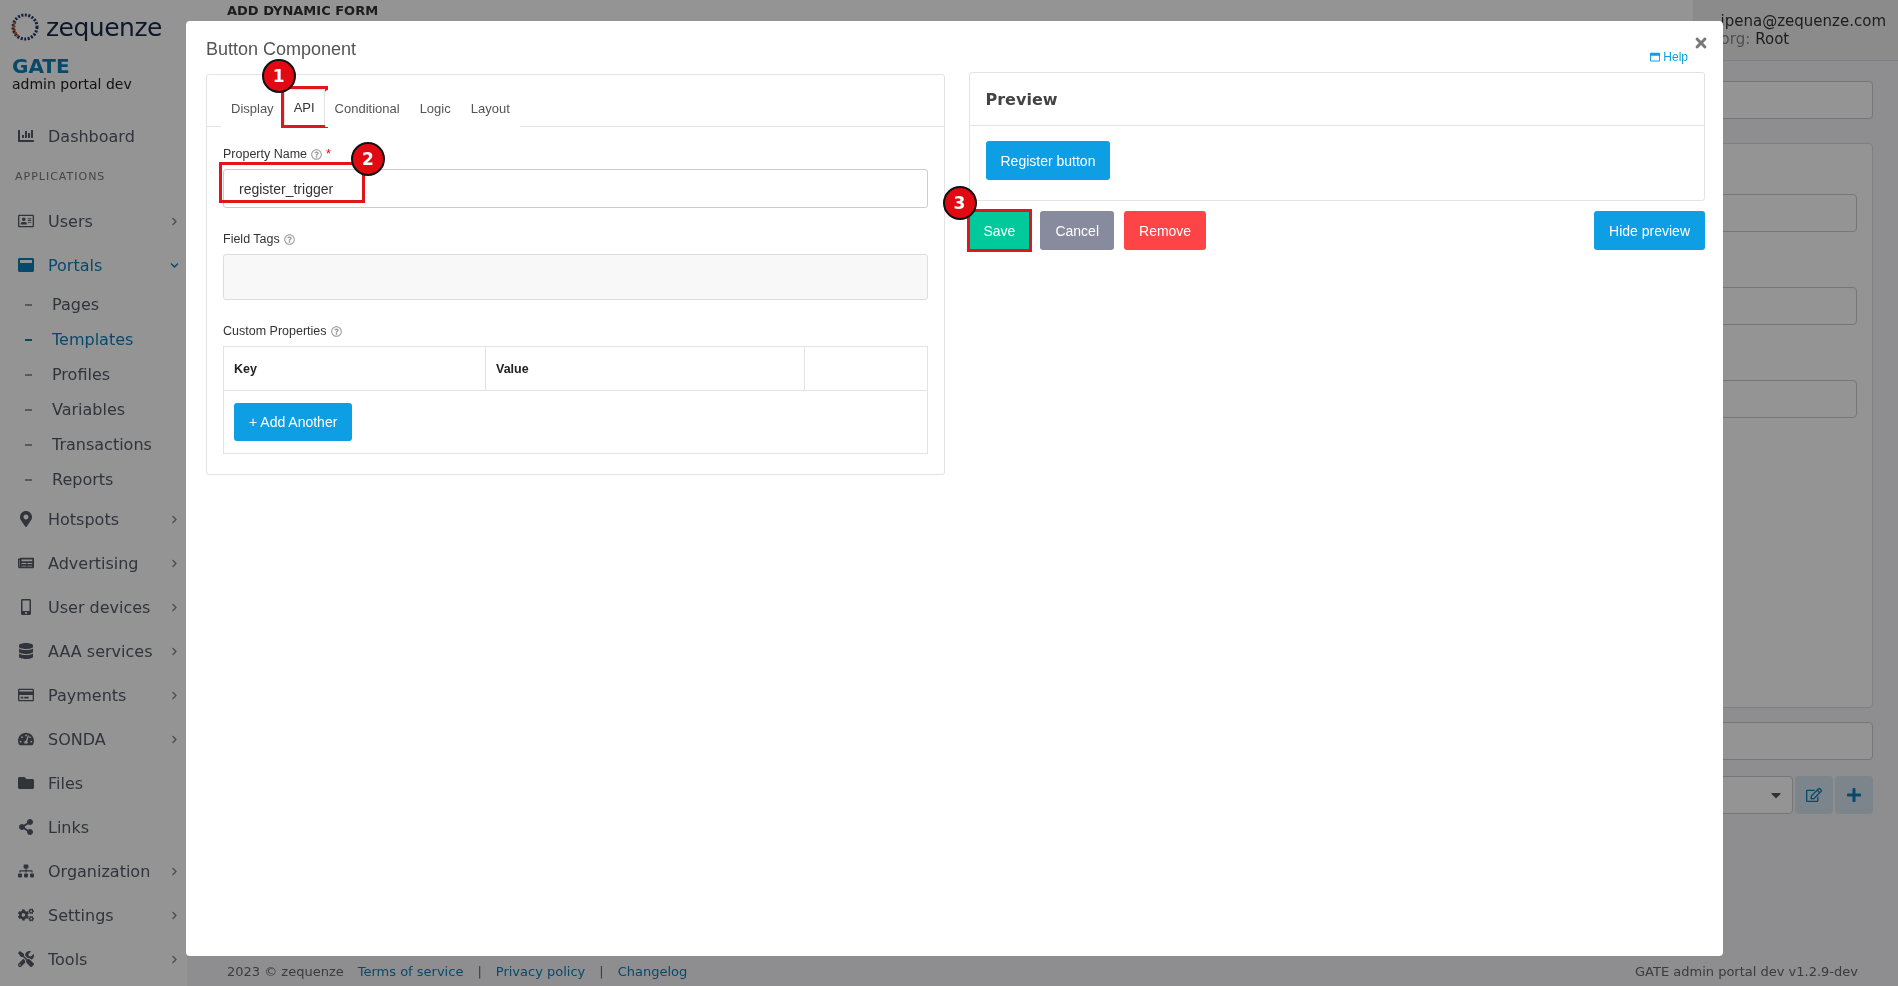  I want to click on edit-icon, so click(1814, 795).